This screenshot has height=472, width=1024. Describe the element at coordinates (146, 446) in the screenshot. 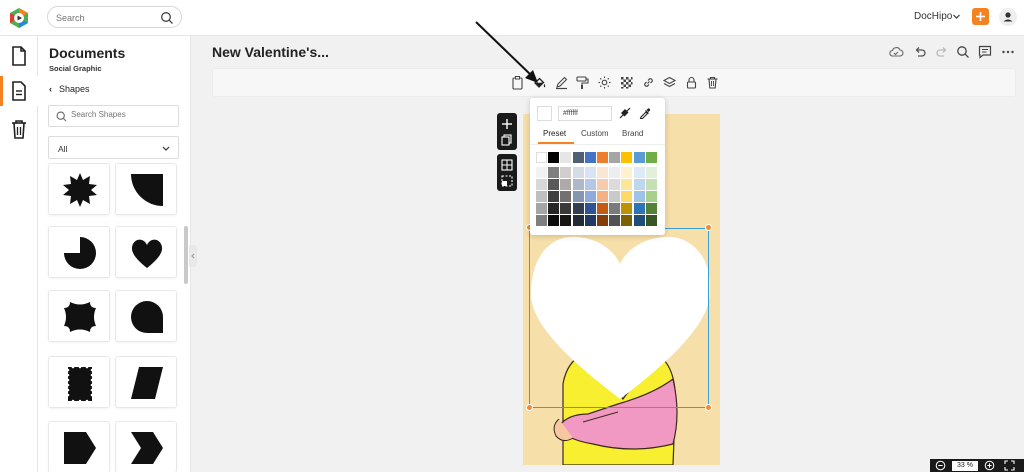

I see `shape-tile-chevron` at that location.